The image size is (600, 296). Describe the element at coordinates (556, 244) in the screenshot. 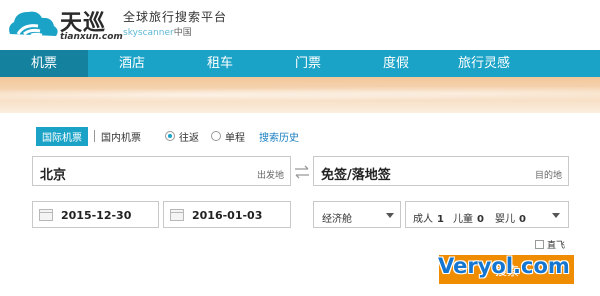

I see `direct-flight-label: 直飞` at that location.